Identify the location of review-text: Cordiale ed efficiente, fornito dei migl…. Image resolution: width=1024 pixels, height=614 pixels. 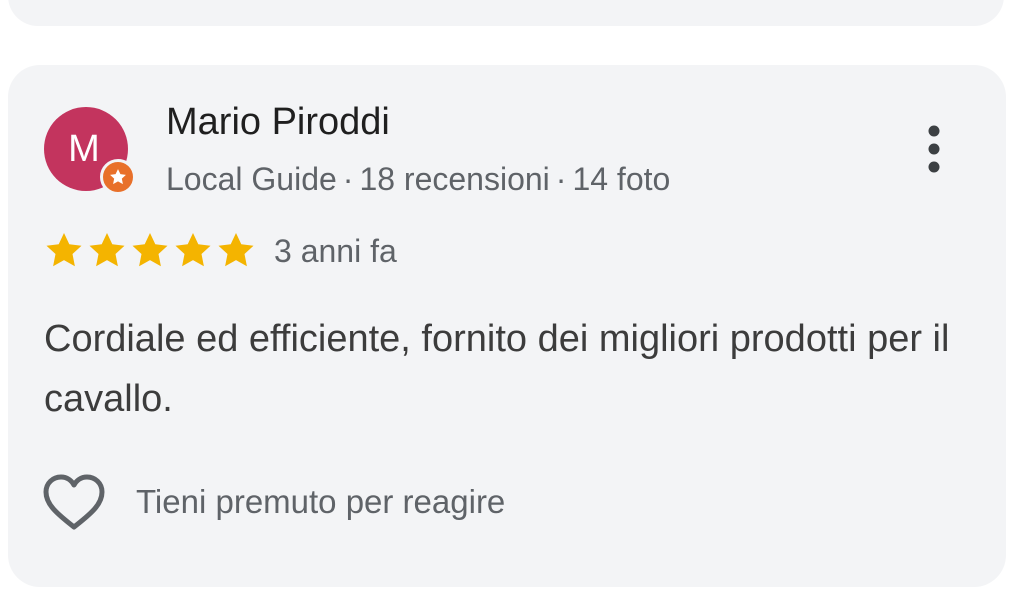
(497, 369).